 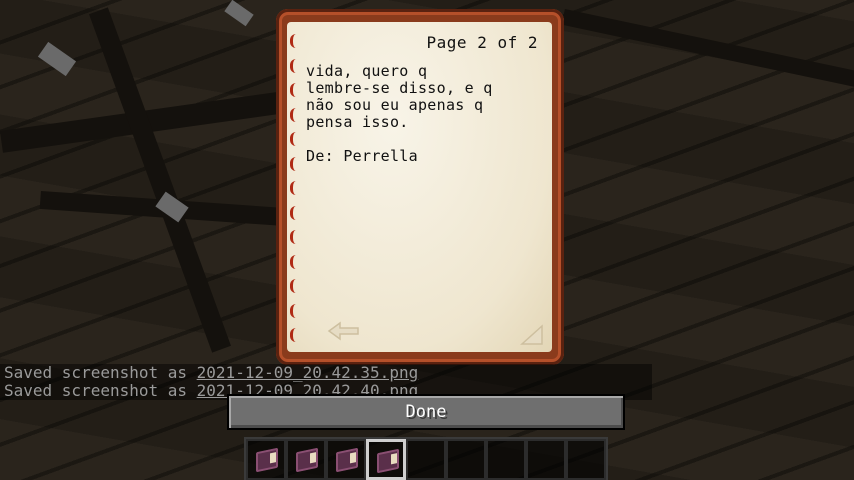 What do you see at coordinates (308, 372) in the screenshot?
I see `screenshot-link: 2021-12-09_20.42.35.png` at bounding box center [308, 372].